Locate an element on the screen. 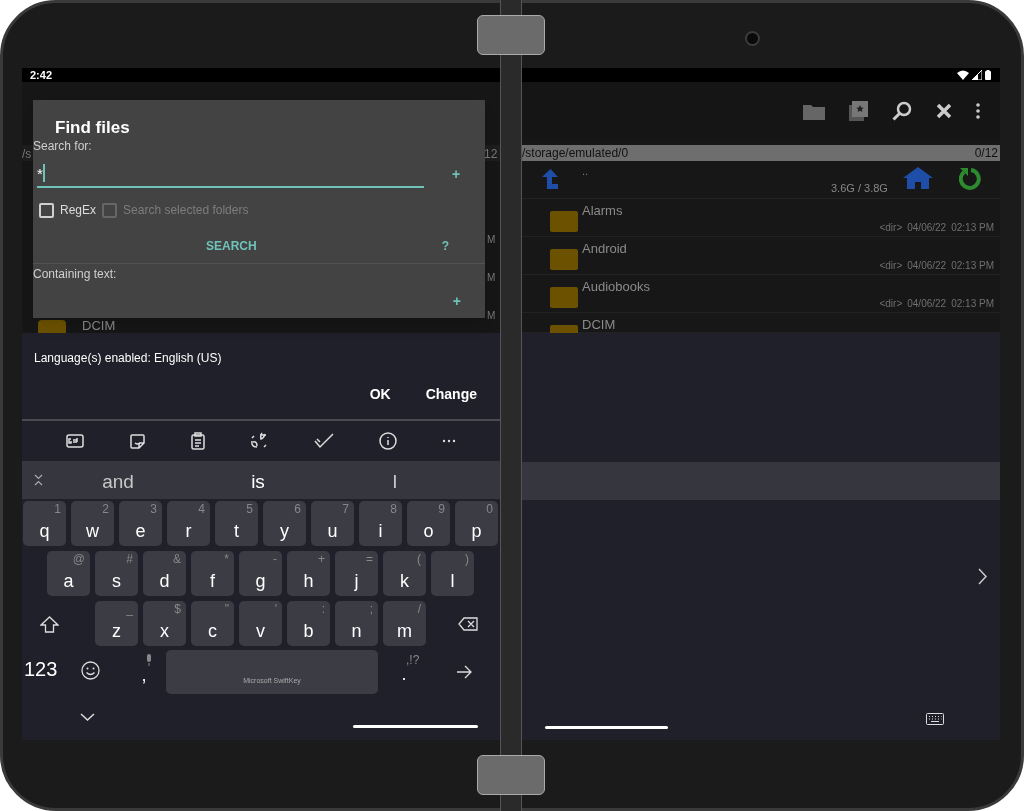 The image size is (1024, 811). keyboard-key: ; n is located at coordinates (356, 623).